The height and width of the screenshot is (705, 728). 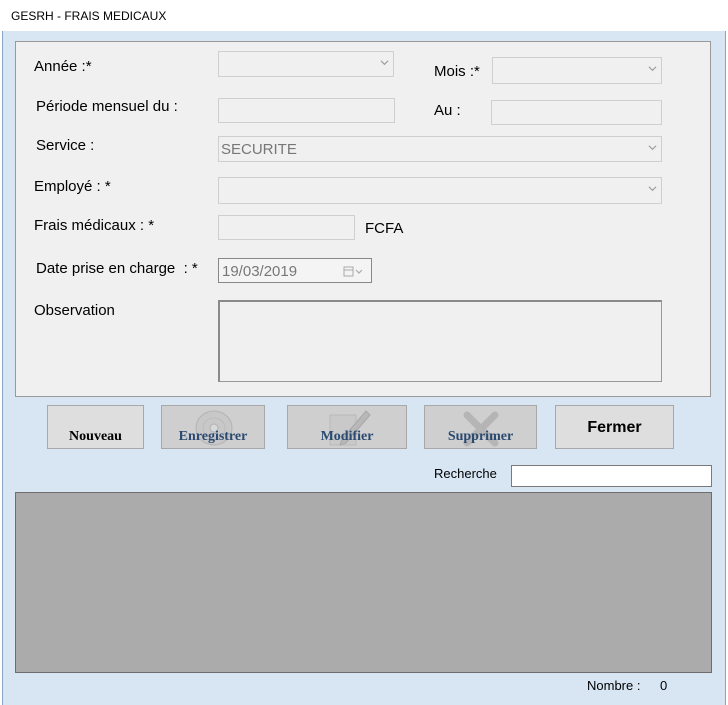 What do you see at coordinates (354, 271) in the screenshot?
I see `calendar-icon` at bounding box center [354, 271].